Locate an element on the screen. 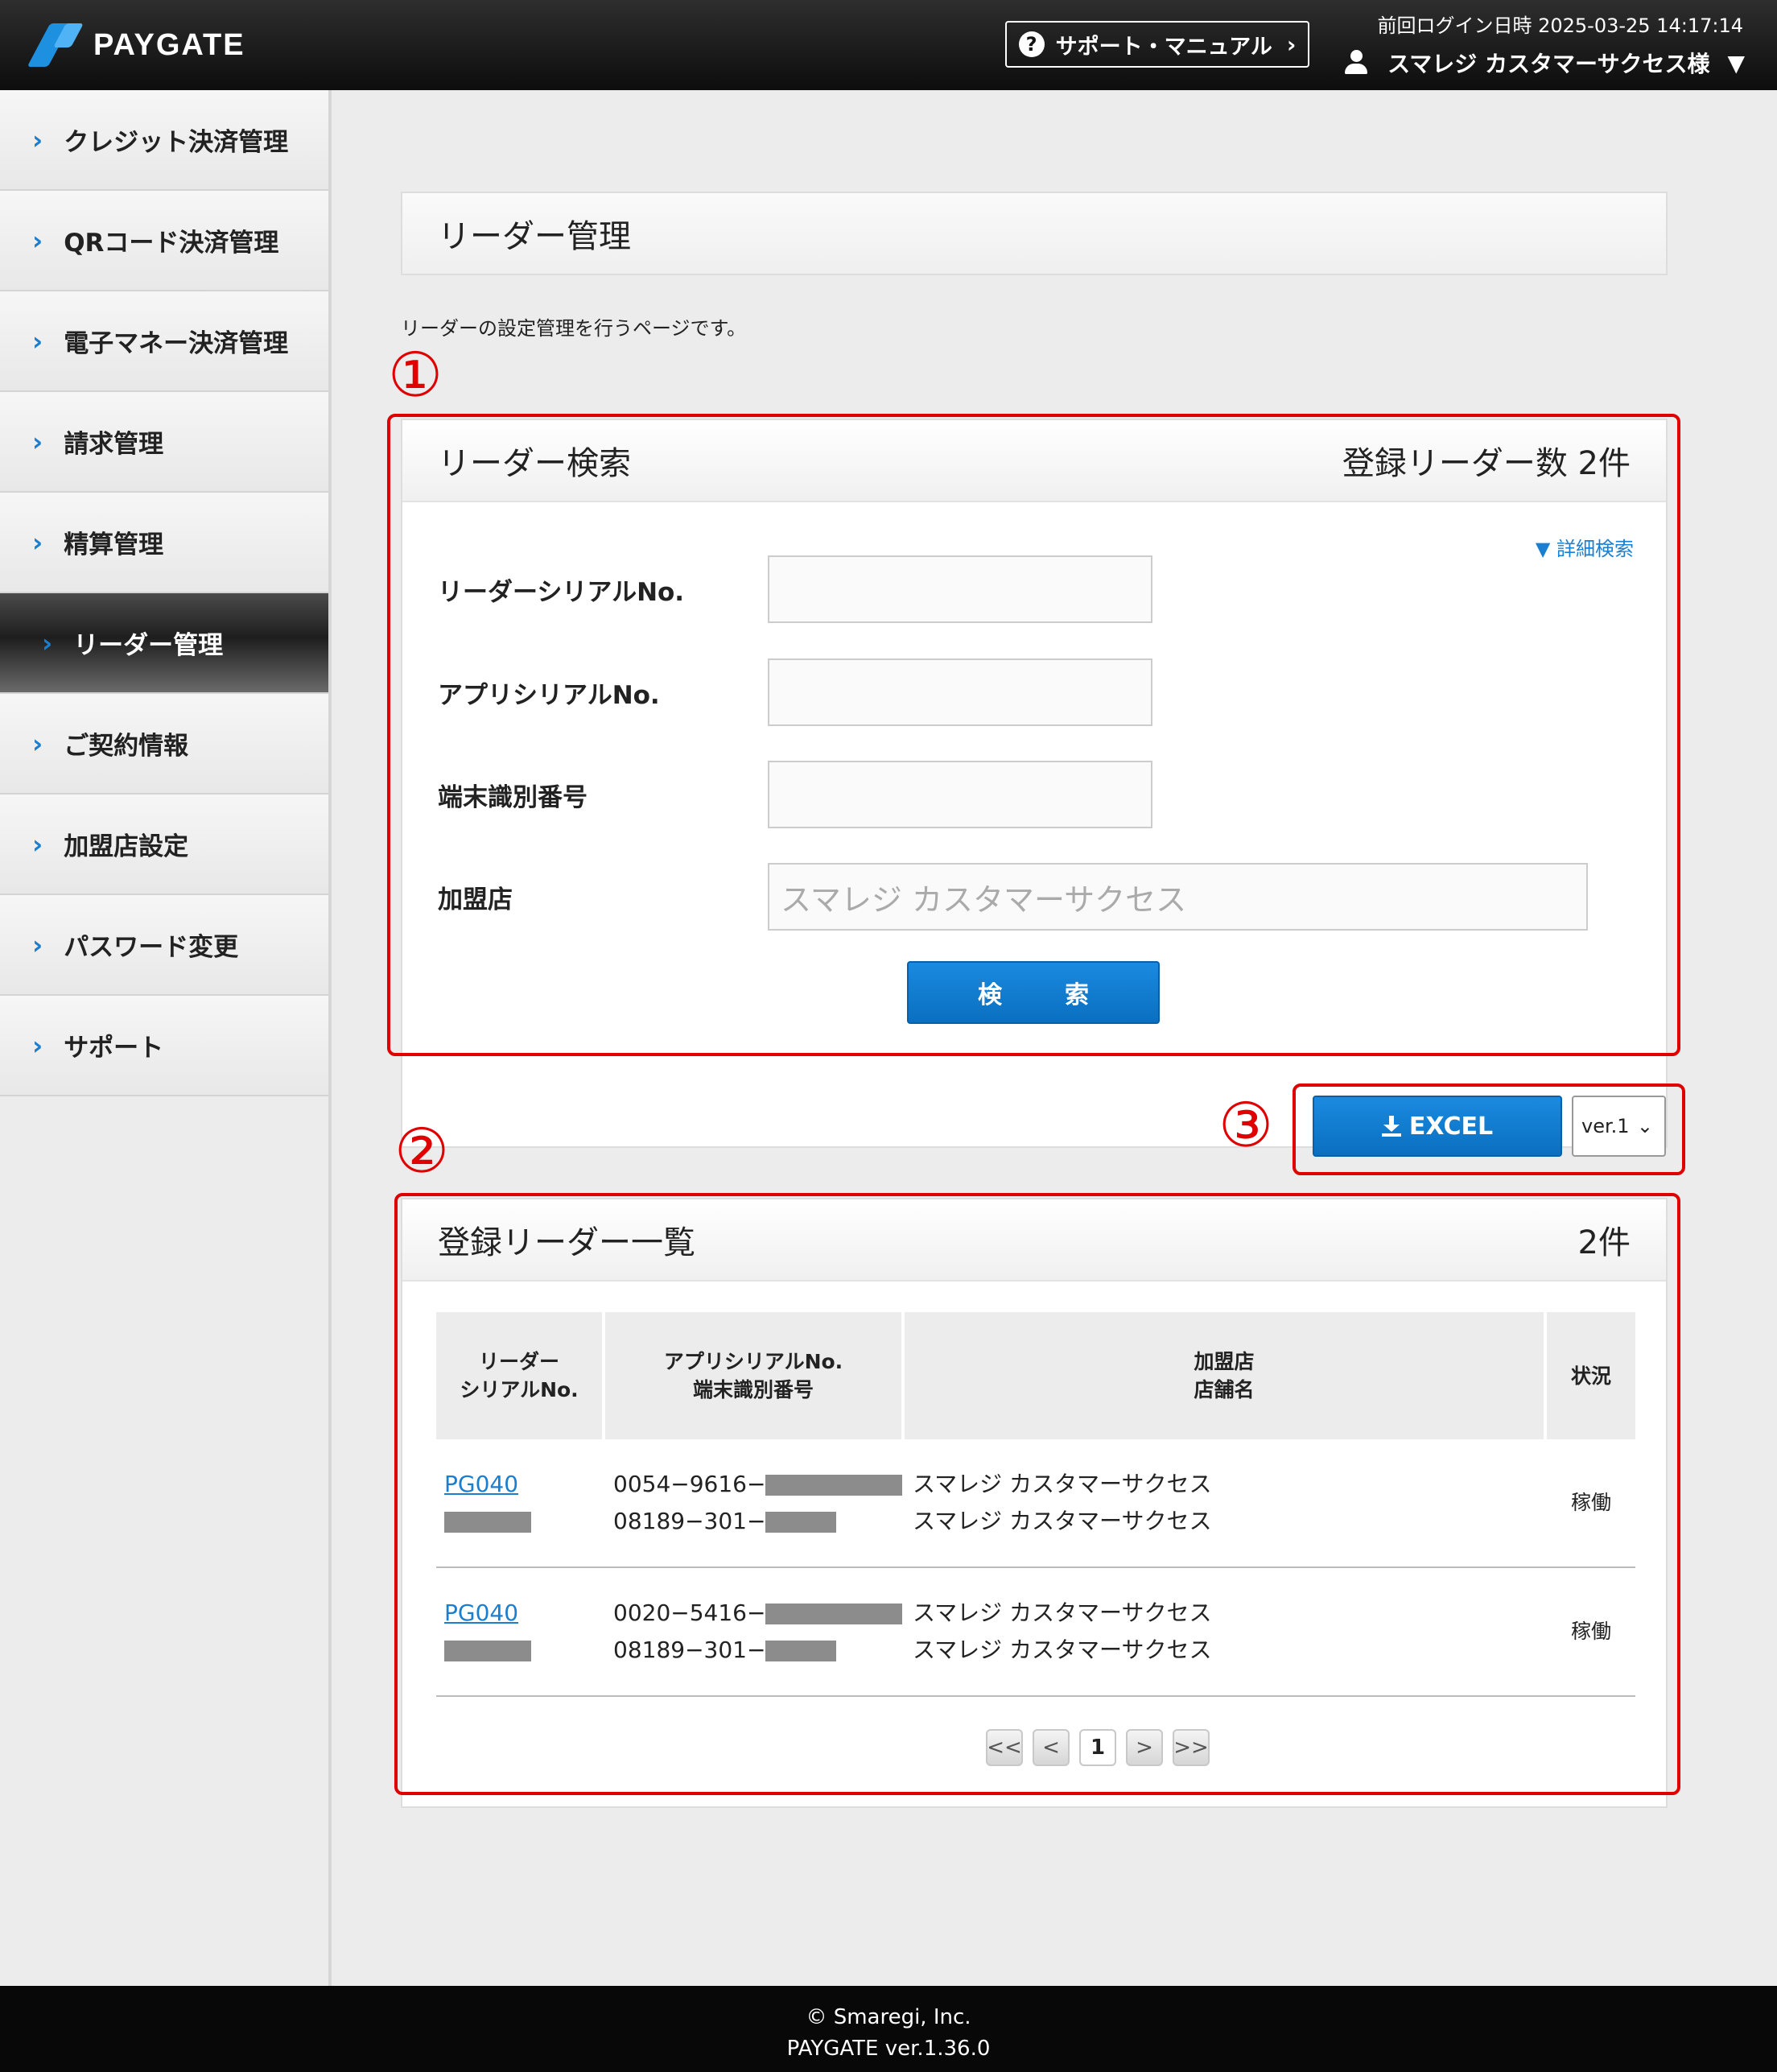 This screenshot has height=2072, width=1777. sidebar-item-label: ご契約情報 is located at coordinates (126, 746).